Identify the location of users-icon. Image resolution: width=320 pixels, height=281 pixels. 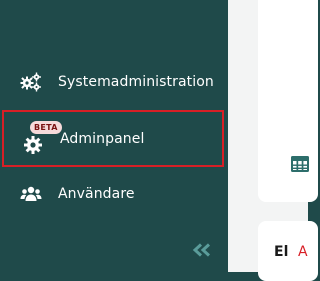
(31, 194).